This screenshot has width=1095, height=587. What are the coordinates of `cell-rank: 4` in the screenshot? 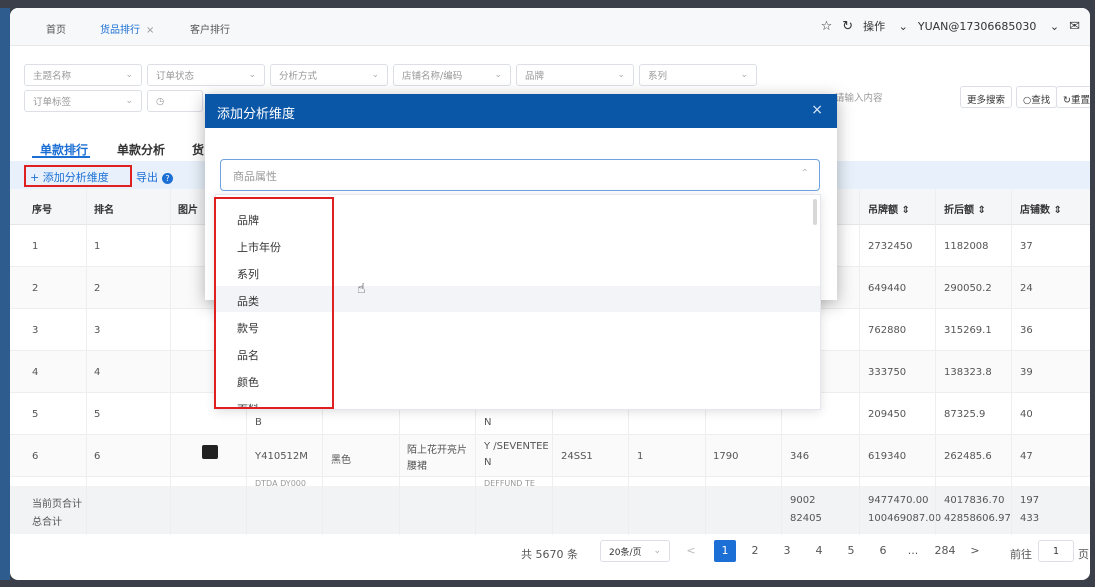 It's located at (97, 372).